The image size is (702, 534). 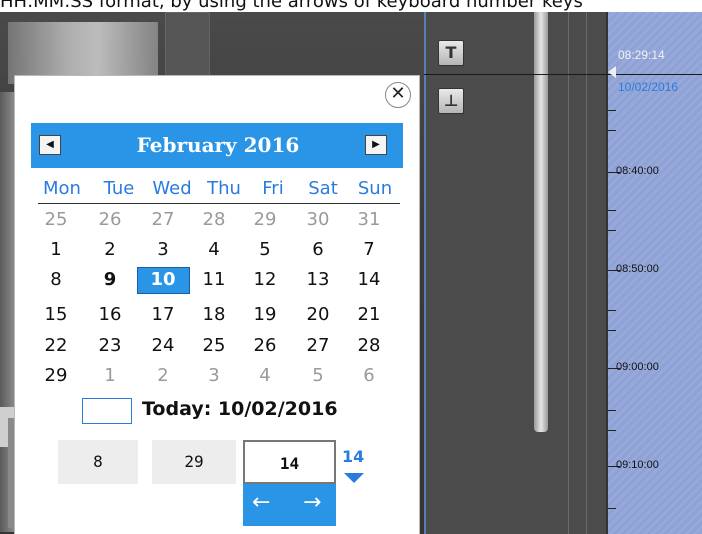 What do you see at coordinates (119, 188) in the screenshot?
I see `dow-label: Tue` at bounding box center [119, 188].